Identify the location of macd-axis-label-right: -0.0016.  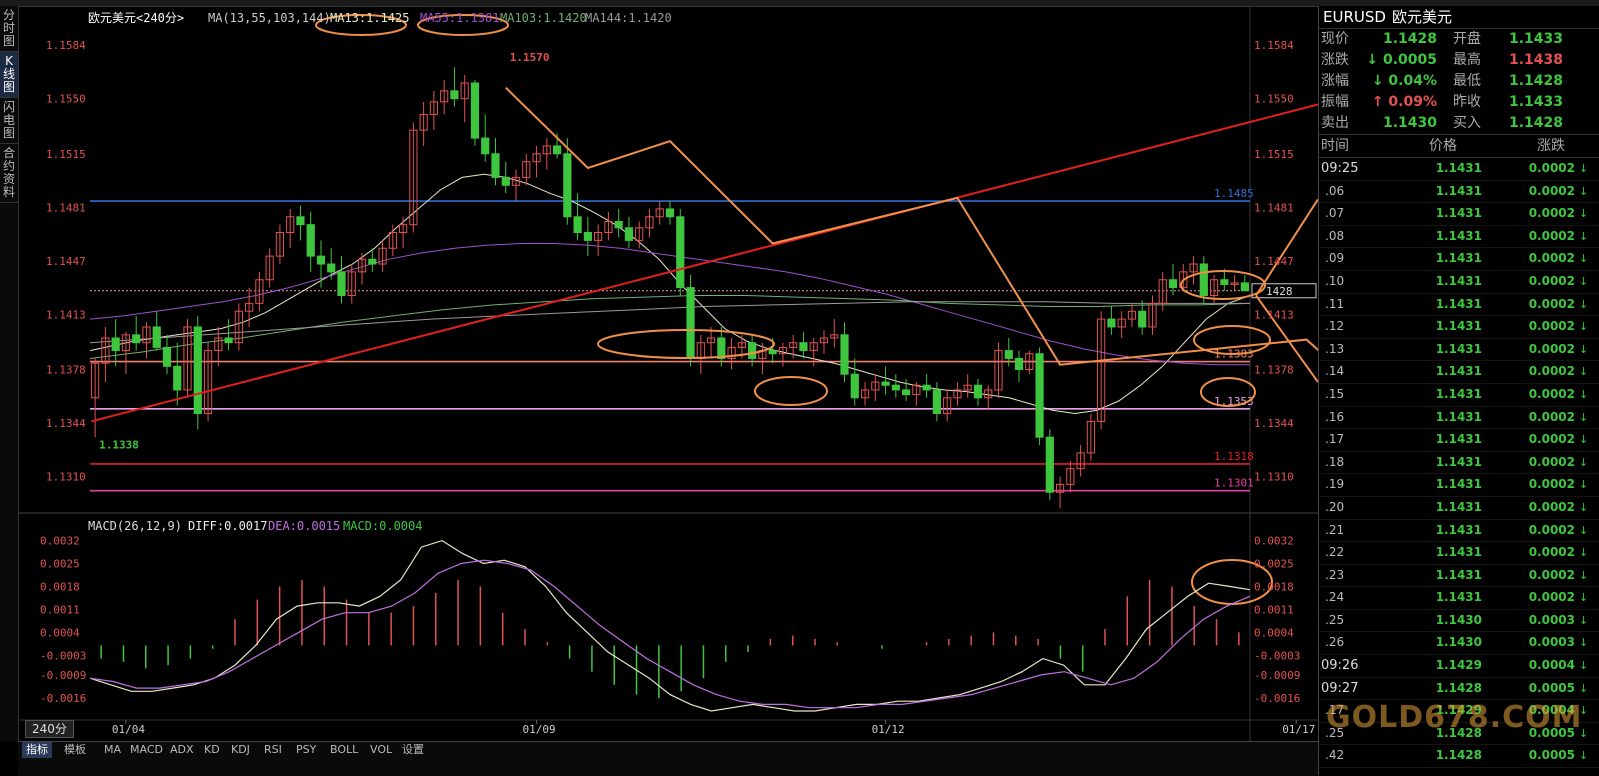
(1277, 698).